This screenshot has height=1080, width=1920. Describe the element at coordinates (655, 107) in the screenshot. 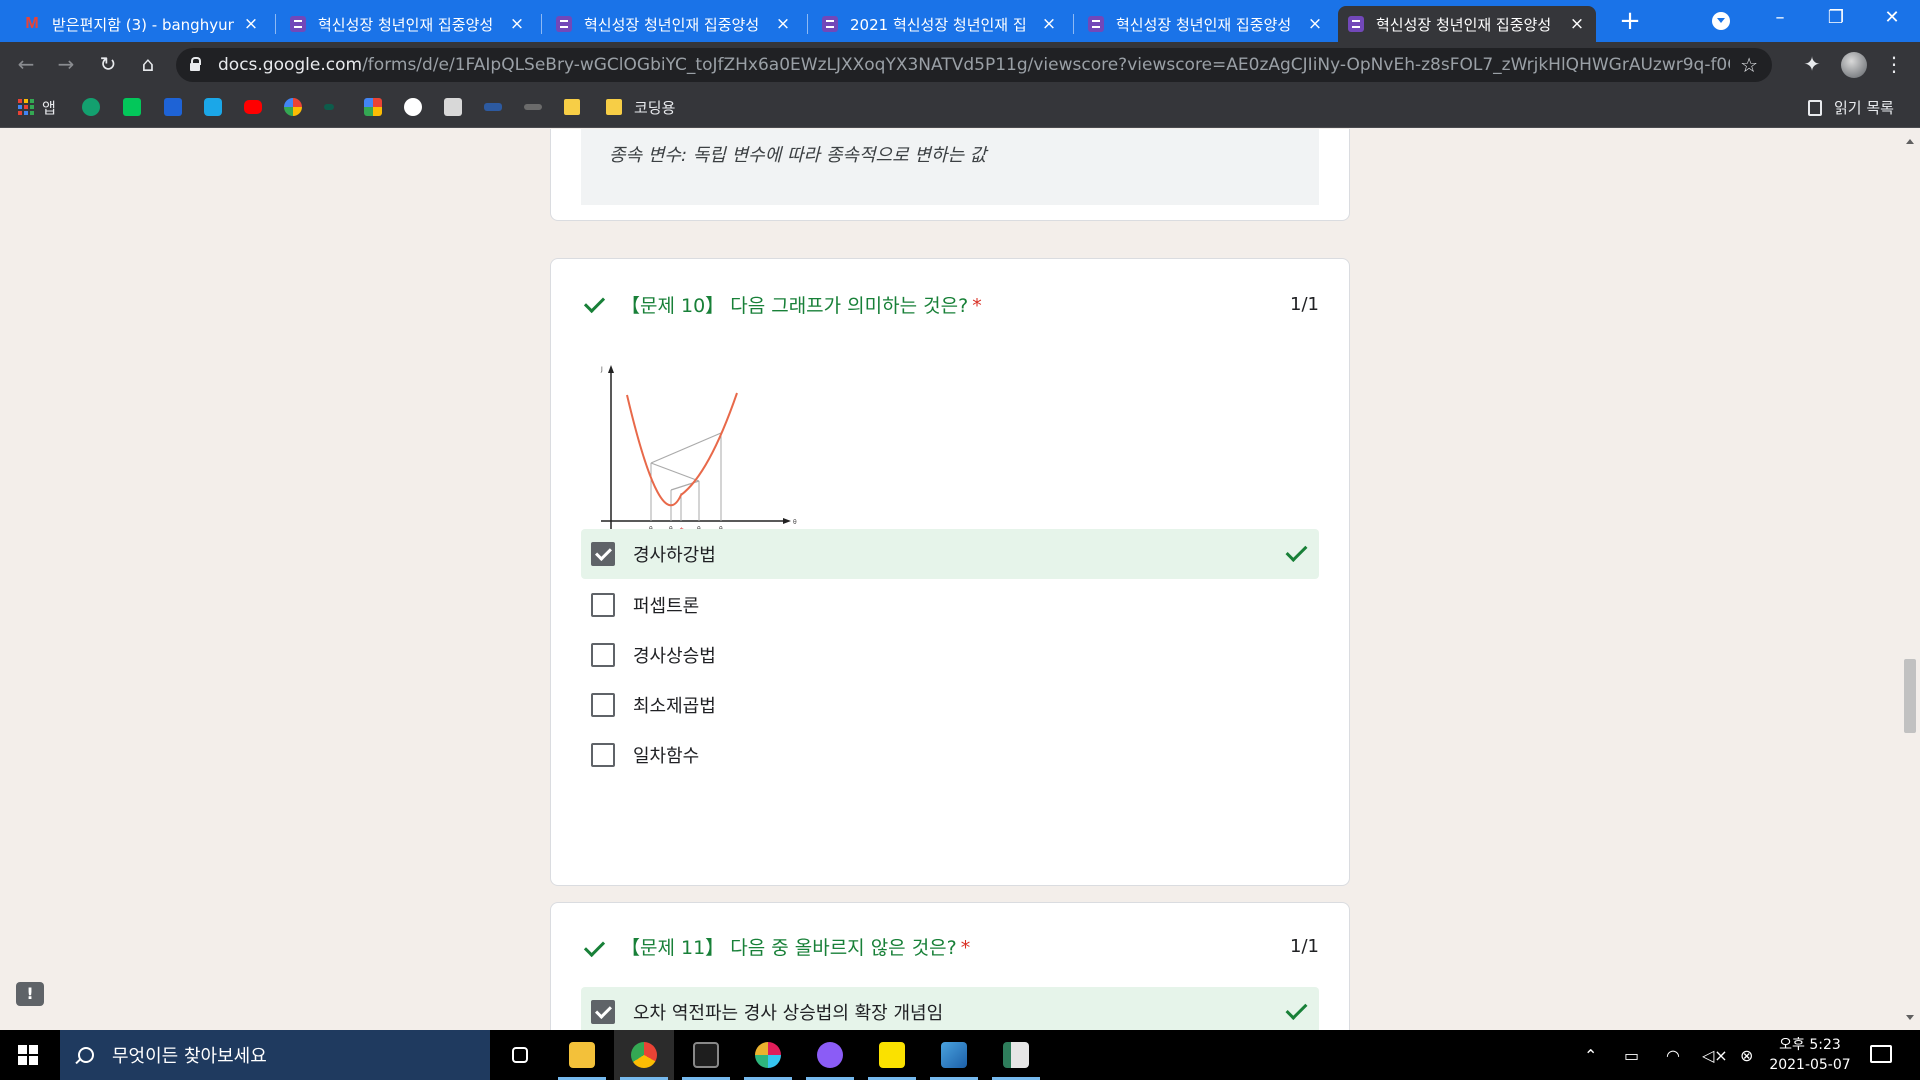

I see `folder-label: 코딩용` at that location.